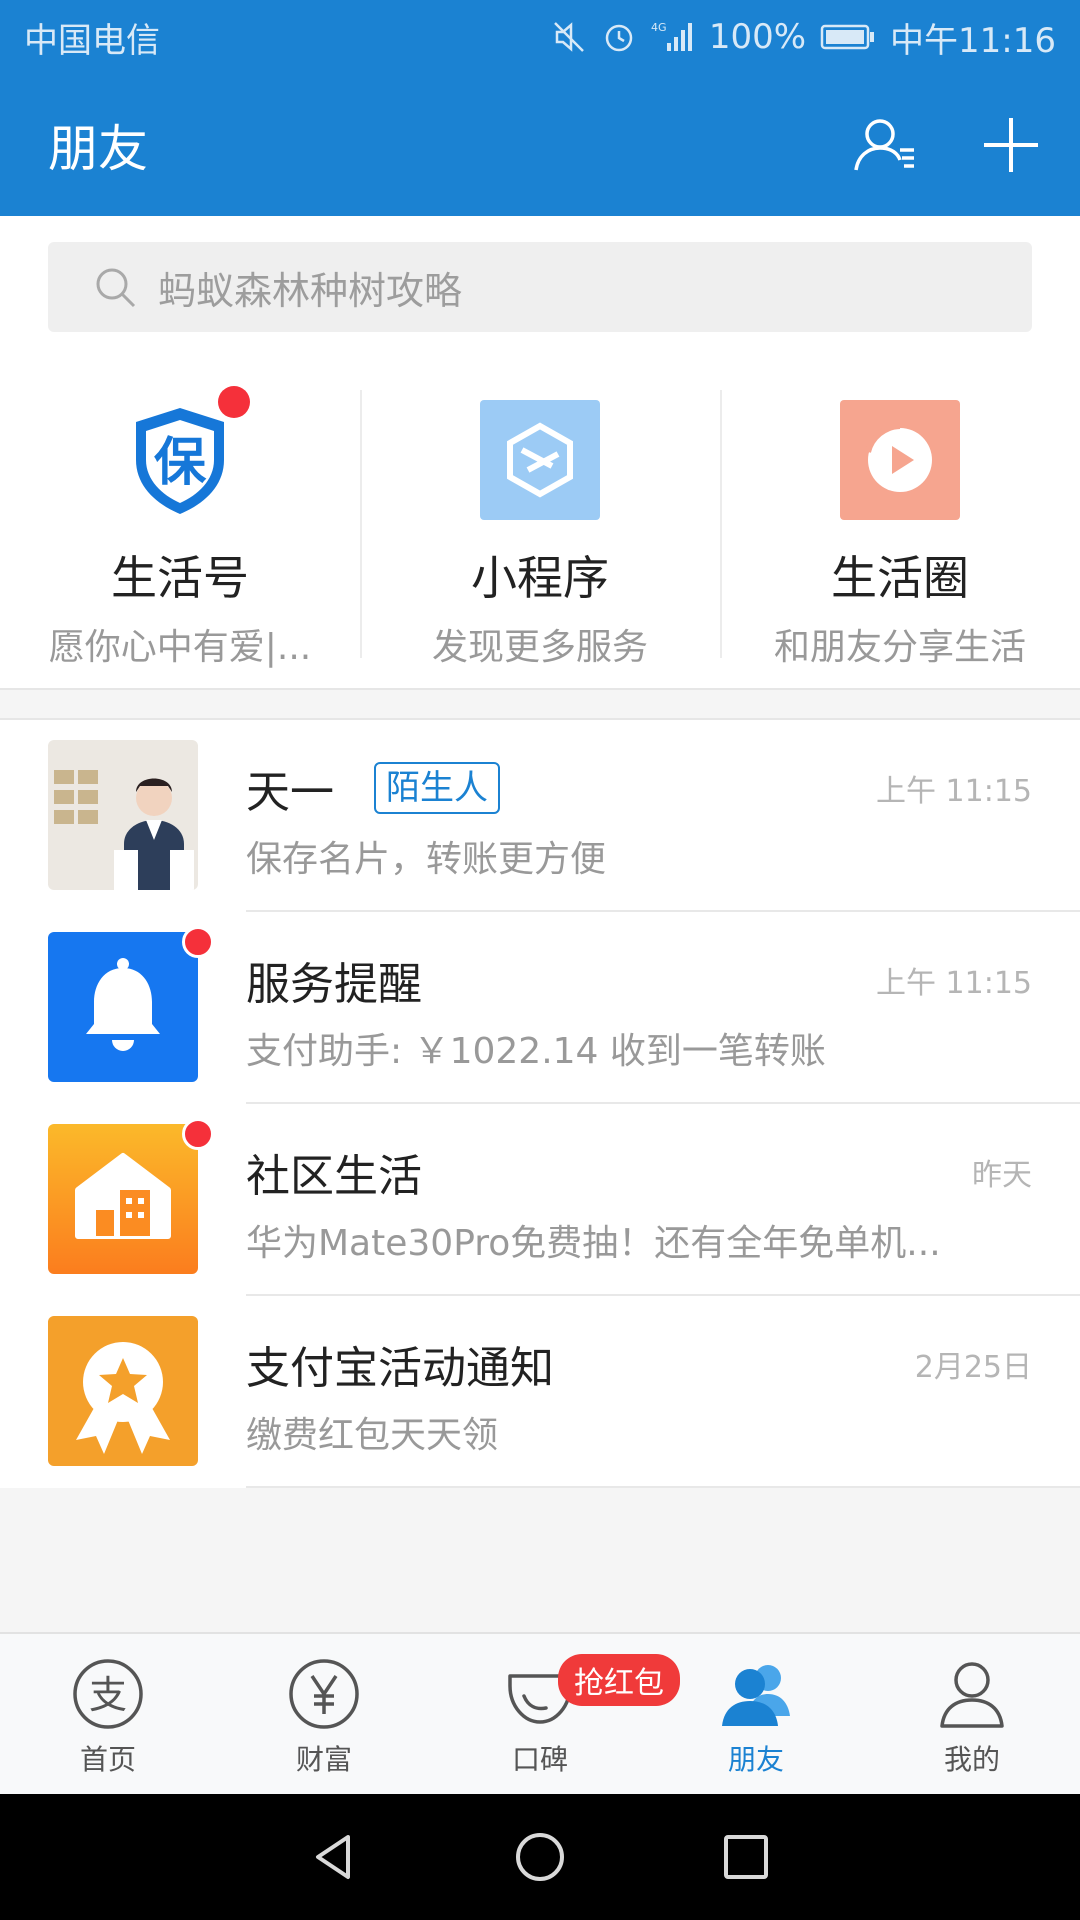  I want to click on person-avatar, so click(123, 815).